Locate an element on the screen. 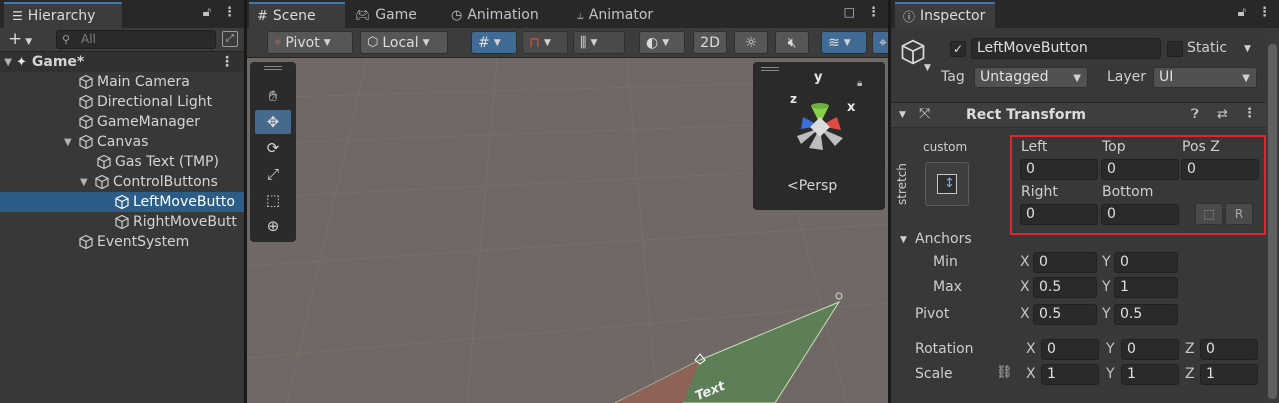  layer-dropdown: UI ▼ is located at coordinates (1205, 77).